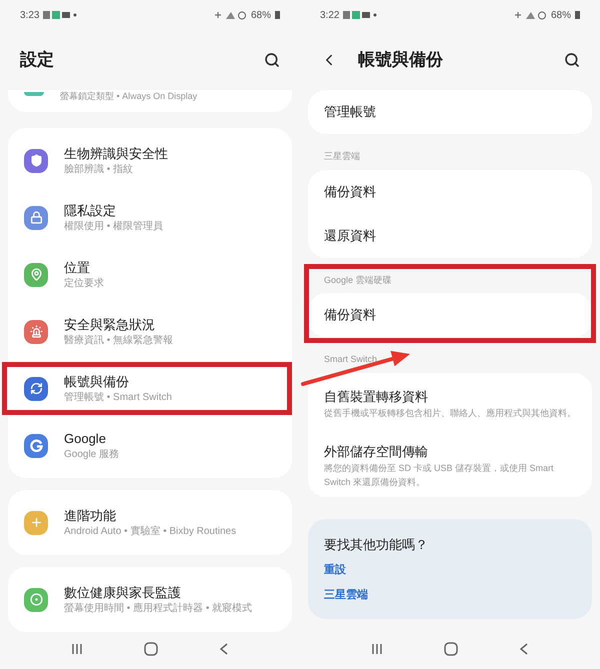  Describe the element at coordinates (401, 60) in the screenshot. I see `screen-title: 帳號與備份` at that location.